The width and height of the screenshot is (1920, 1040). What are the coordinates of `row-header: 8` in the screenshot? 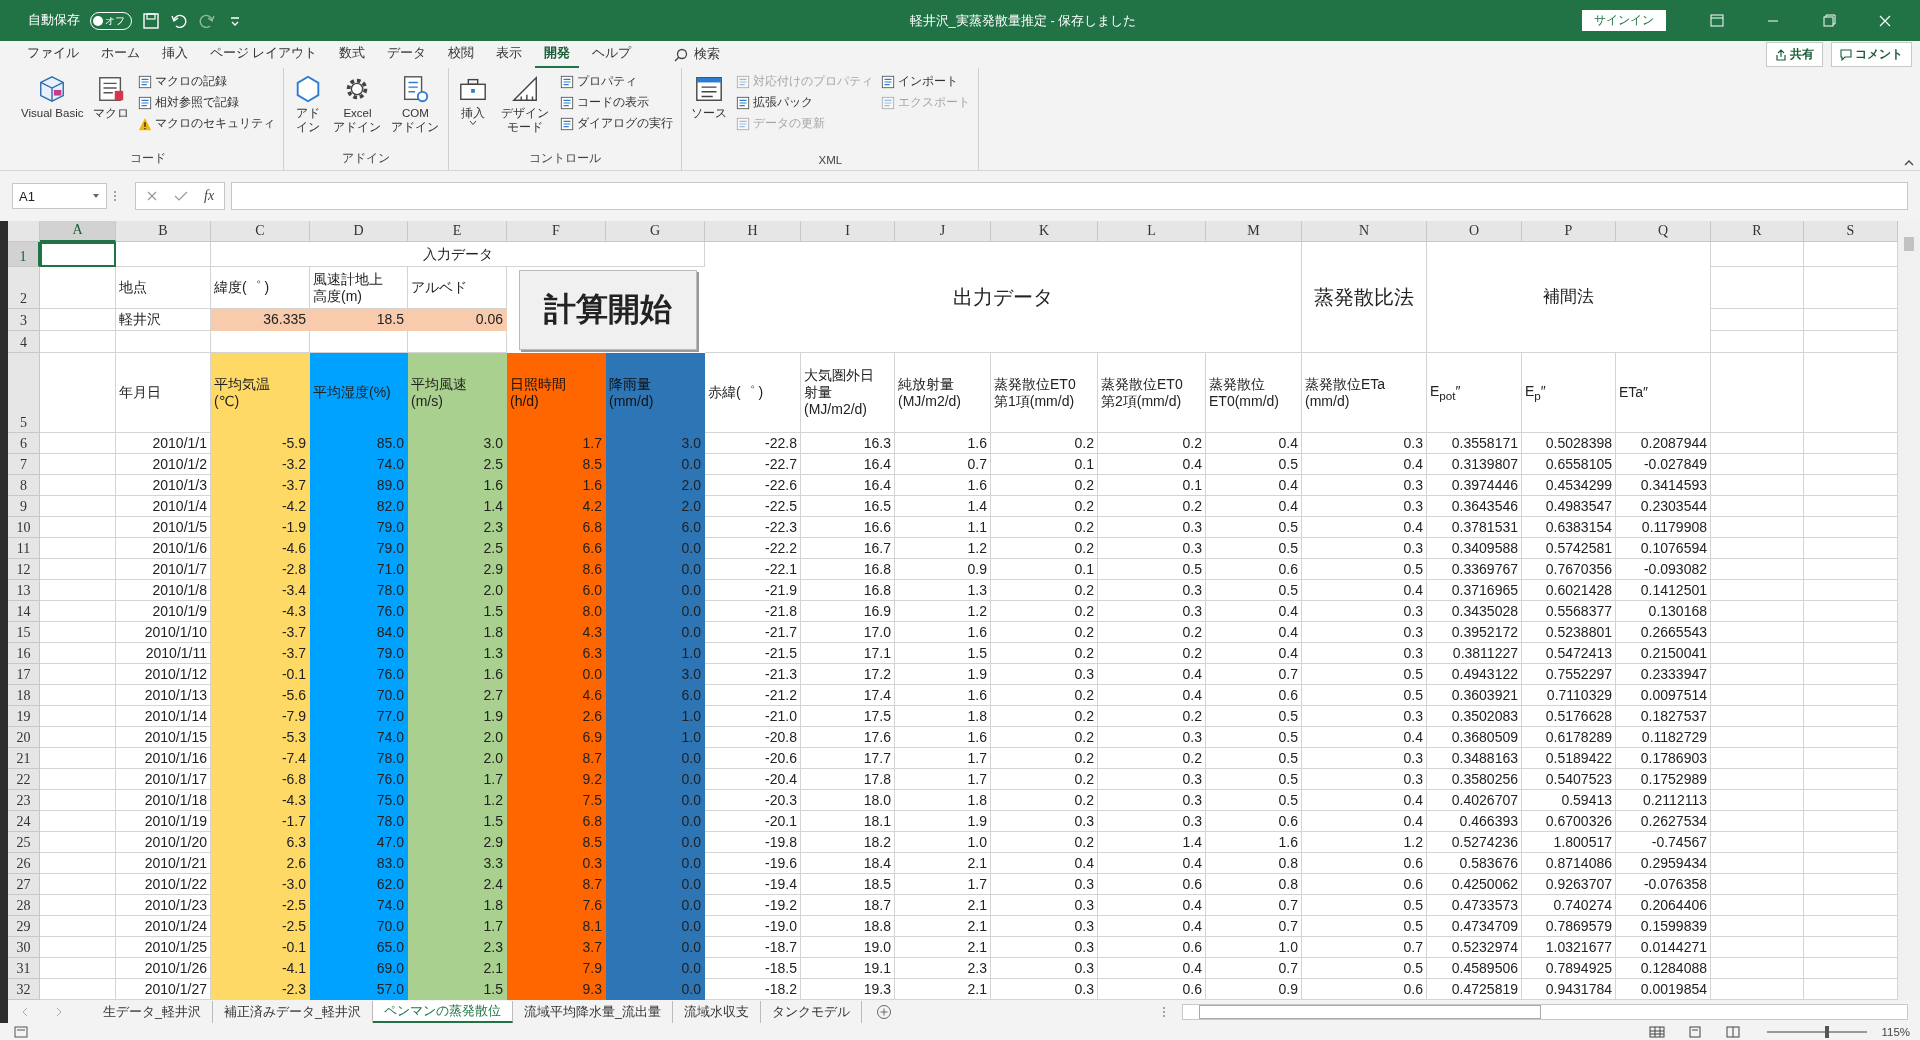 It's located at (24, 485).